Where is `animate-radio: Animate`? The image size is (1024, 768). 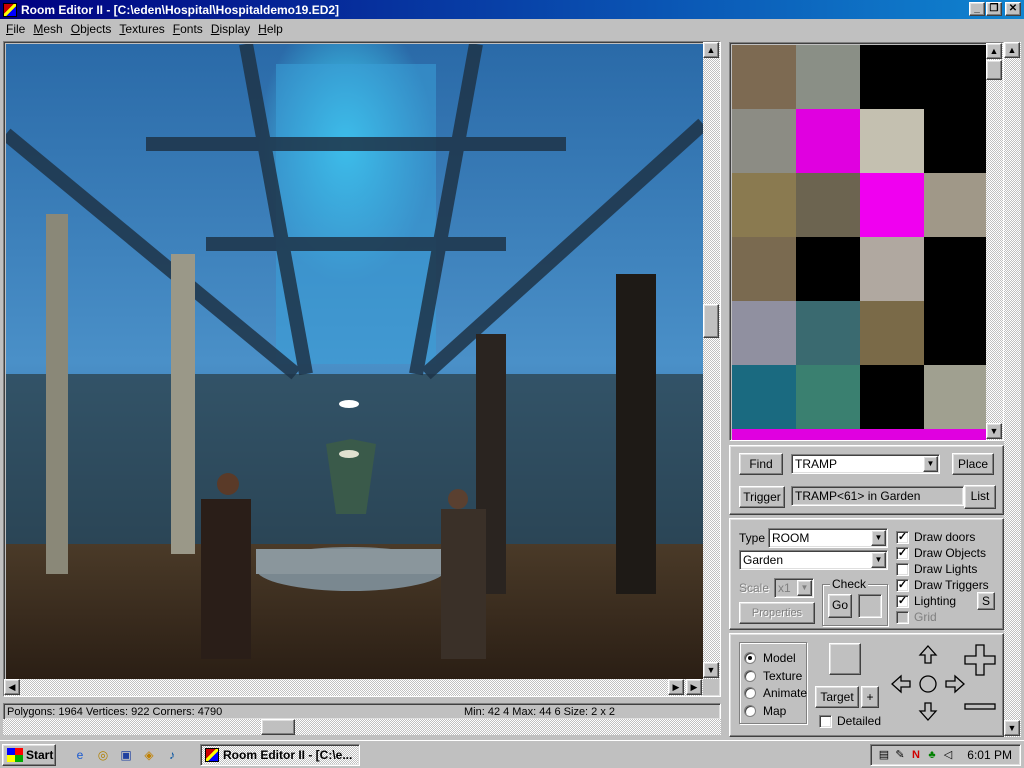 animate-radio: Animate is located at coordinates (775, 693).